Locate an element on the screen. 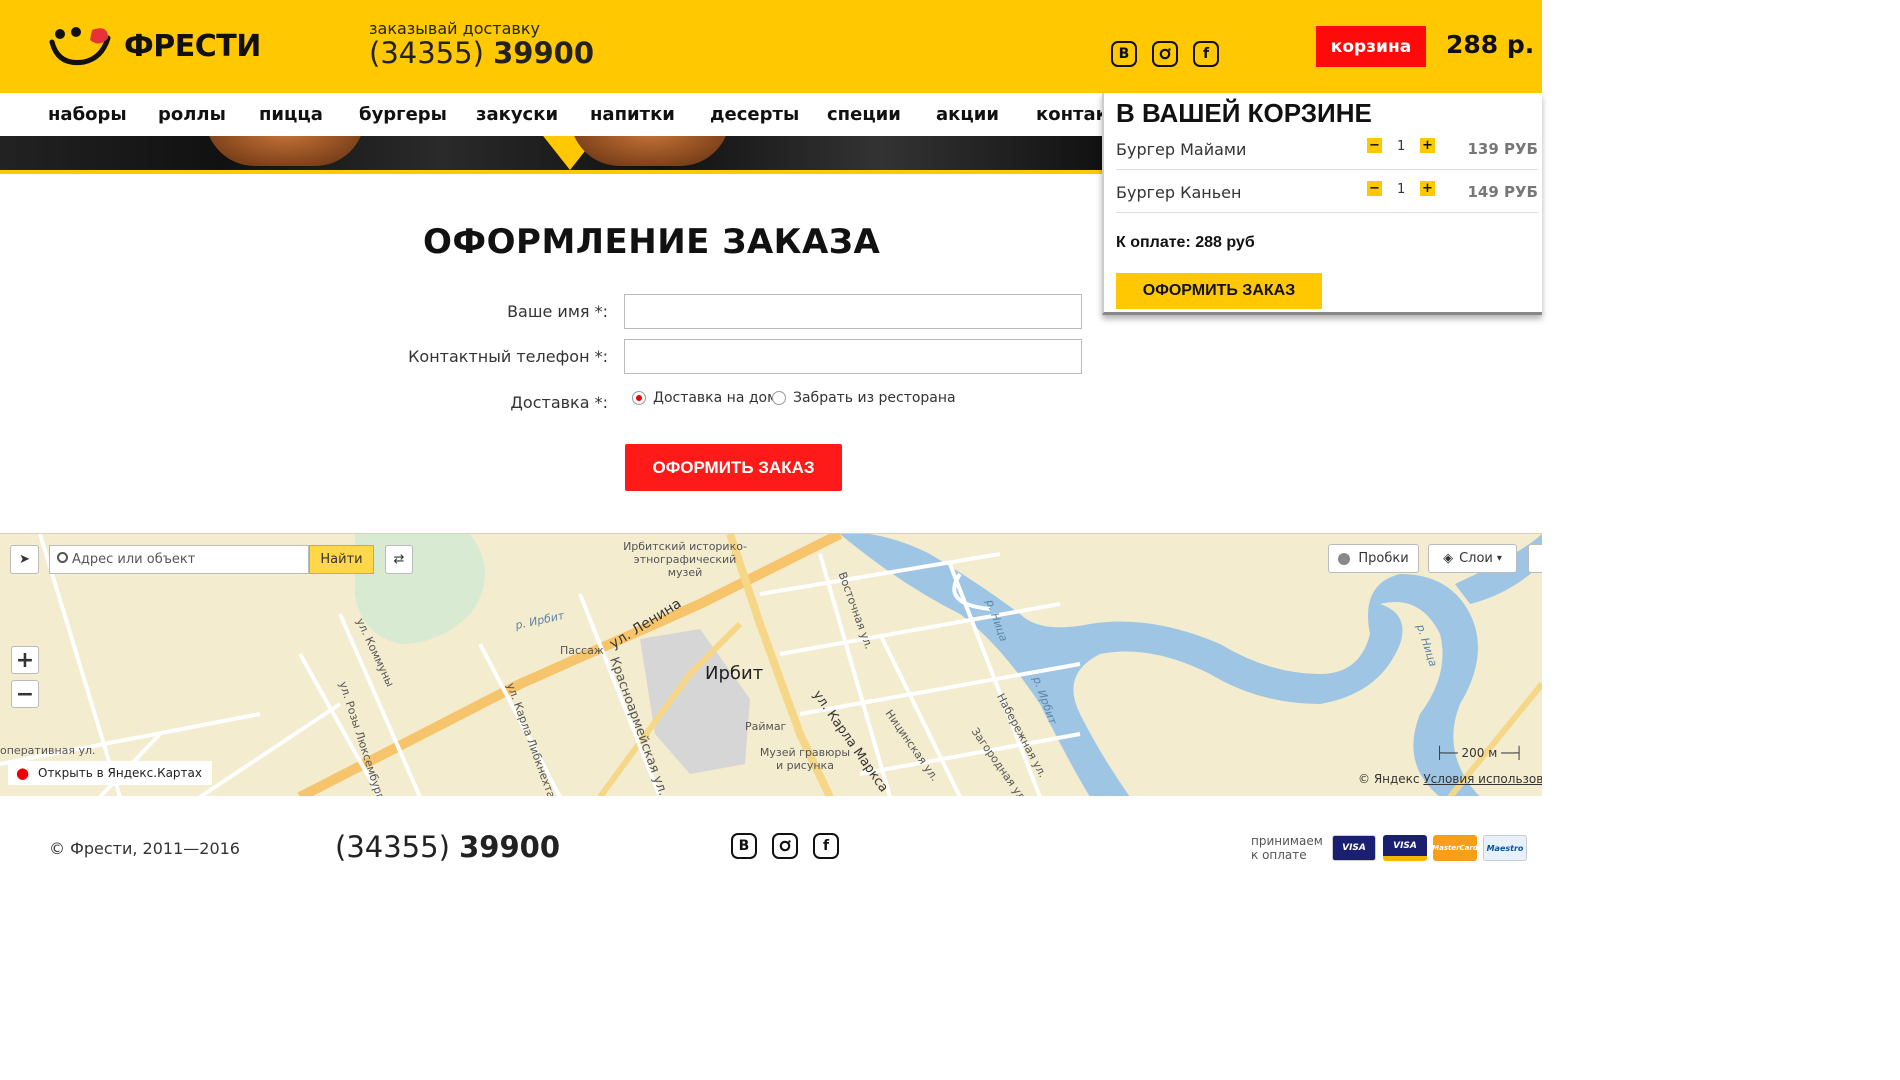 Image resolution: width=1900 pixels, height=1080 pixels. terms-link: Условия использования is located at coordinates (1482, 779).